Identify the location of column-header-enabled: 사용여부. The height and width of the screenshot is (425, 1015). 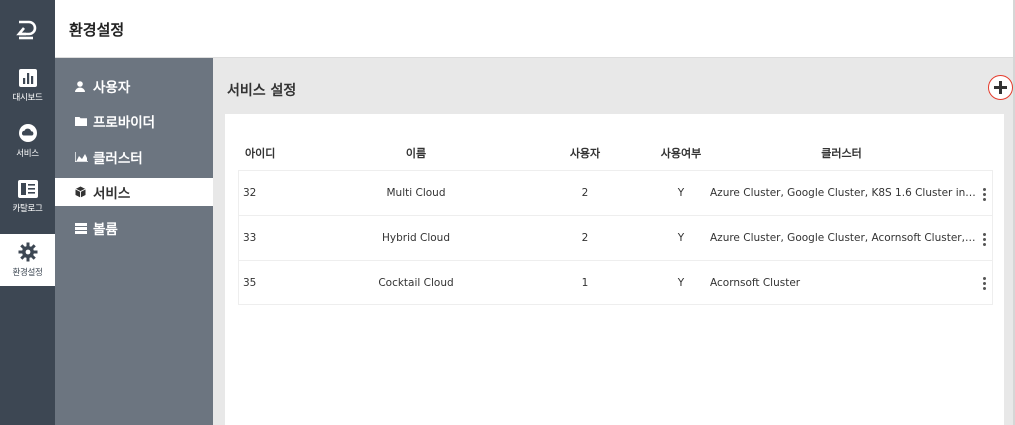
(681, 155).